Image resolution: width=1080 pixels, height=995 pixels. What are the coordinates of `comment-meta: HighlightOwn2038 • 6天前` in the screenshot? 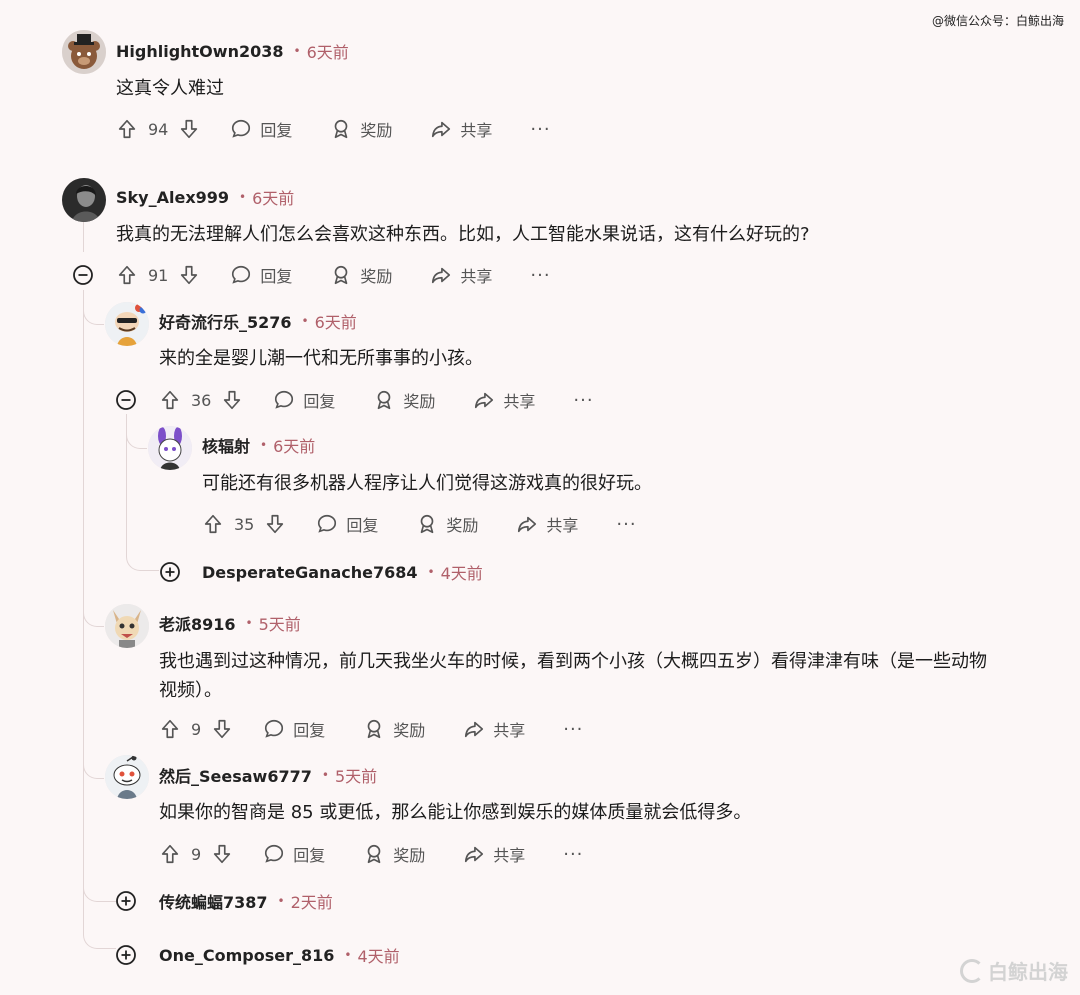 It's located at (232, 51).